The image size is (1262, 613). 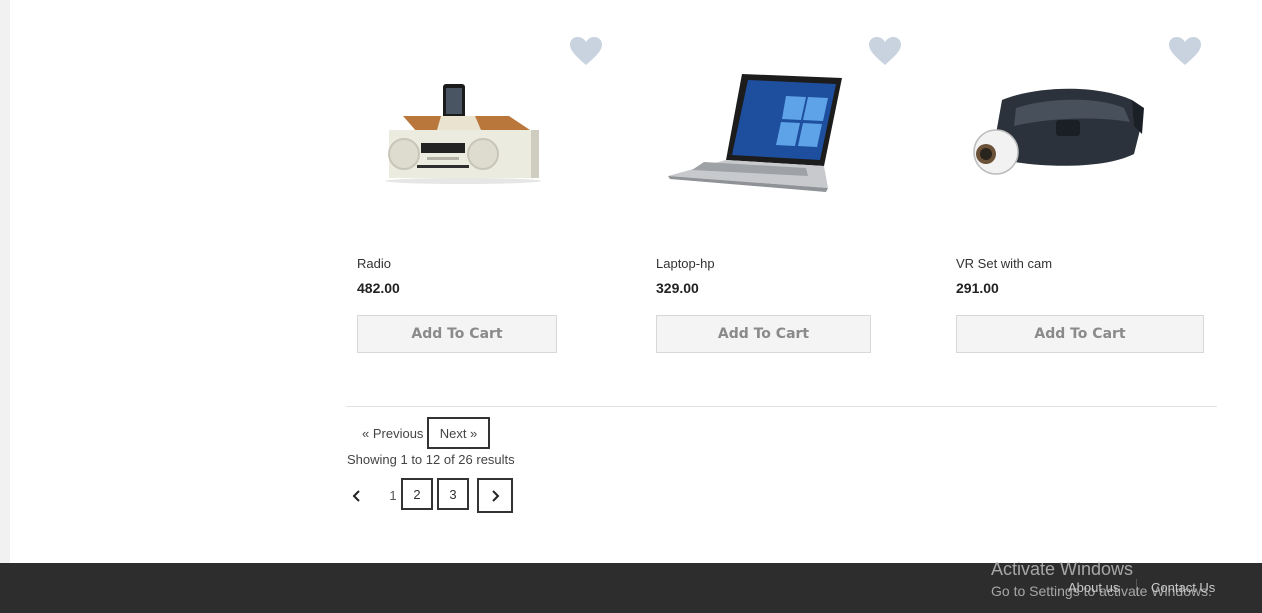 I want to click on section-divider, so click(x=781, y=406).